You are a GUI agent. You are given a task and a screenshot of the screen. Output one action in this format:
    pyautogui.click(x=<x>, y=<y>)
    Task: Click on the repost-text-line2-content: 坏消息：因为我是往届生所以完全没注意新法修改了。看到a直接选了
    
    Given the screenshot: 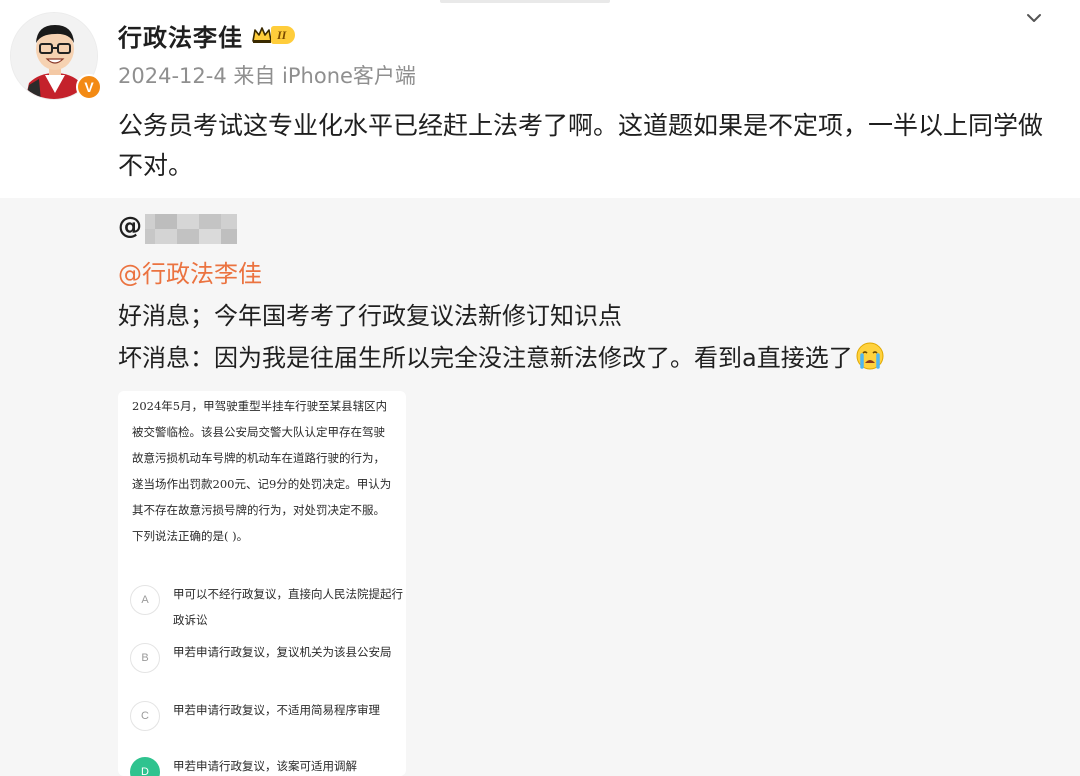 What is the action you would take?
    pyautogui.click(x=485, y=358)
    